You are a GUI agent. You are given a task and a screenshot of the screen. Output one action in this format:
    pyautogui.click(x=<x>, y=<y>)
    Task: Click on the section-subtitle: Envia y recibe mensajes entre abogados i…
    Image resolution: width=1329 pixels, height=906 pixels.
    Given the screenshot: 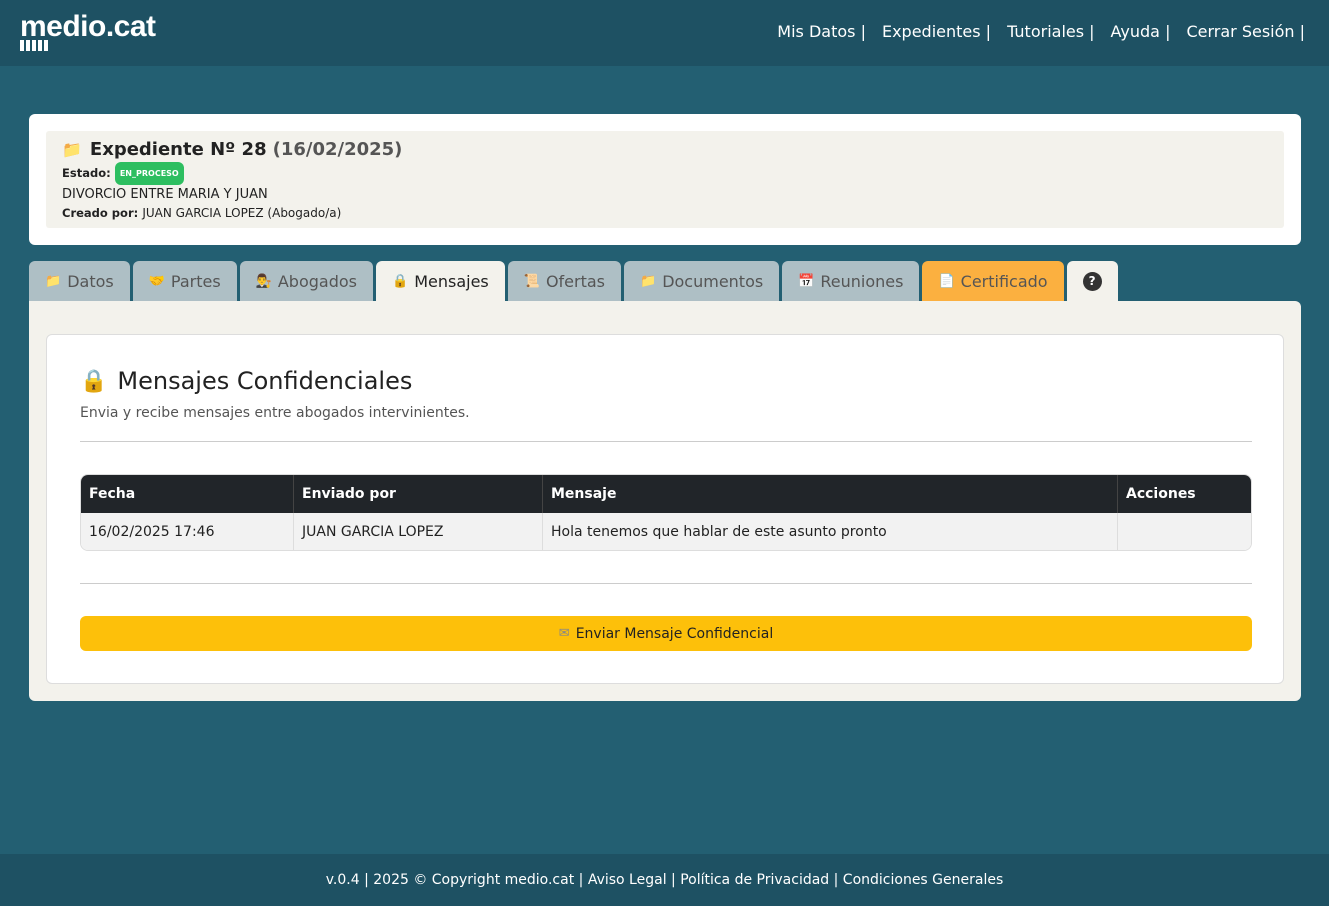 What is the action you would take?
    pyautogui.click(x=275, y=413)
    